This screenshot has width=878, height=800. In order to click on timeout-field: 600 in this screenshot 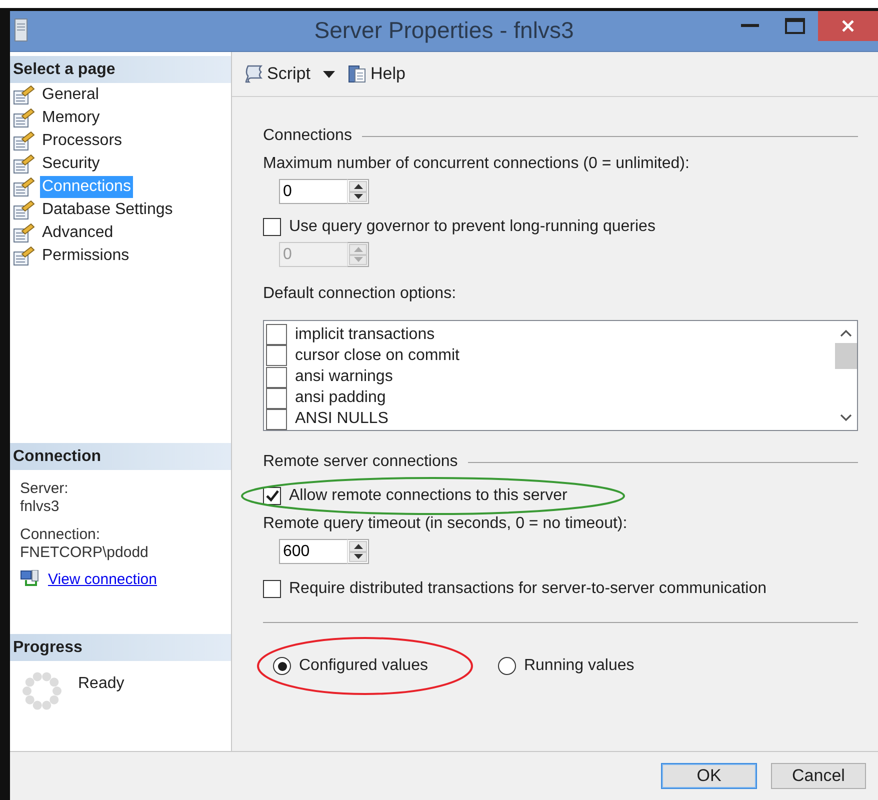, I will do `click(313, 551)`.